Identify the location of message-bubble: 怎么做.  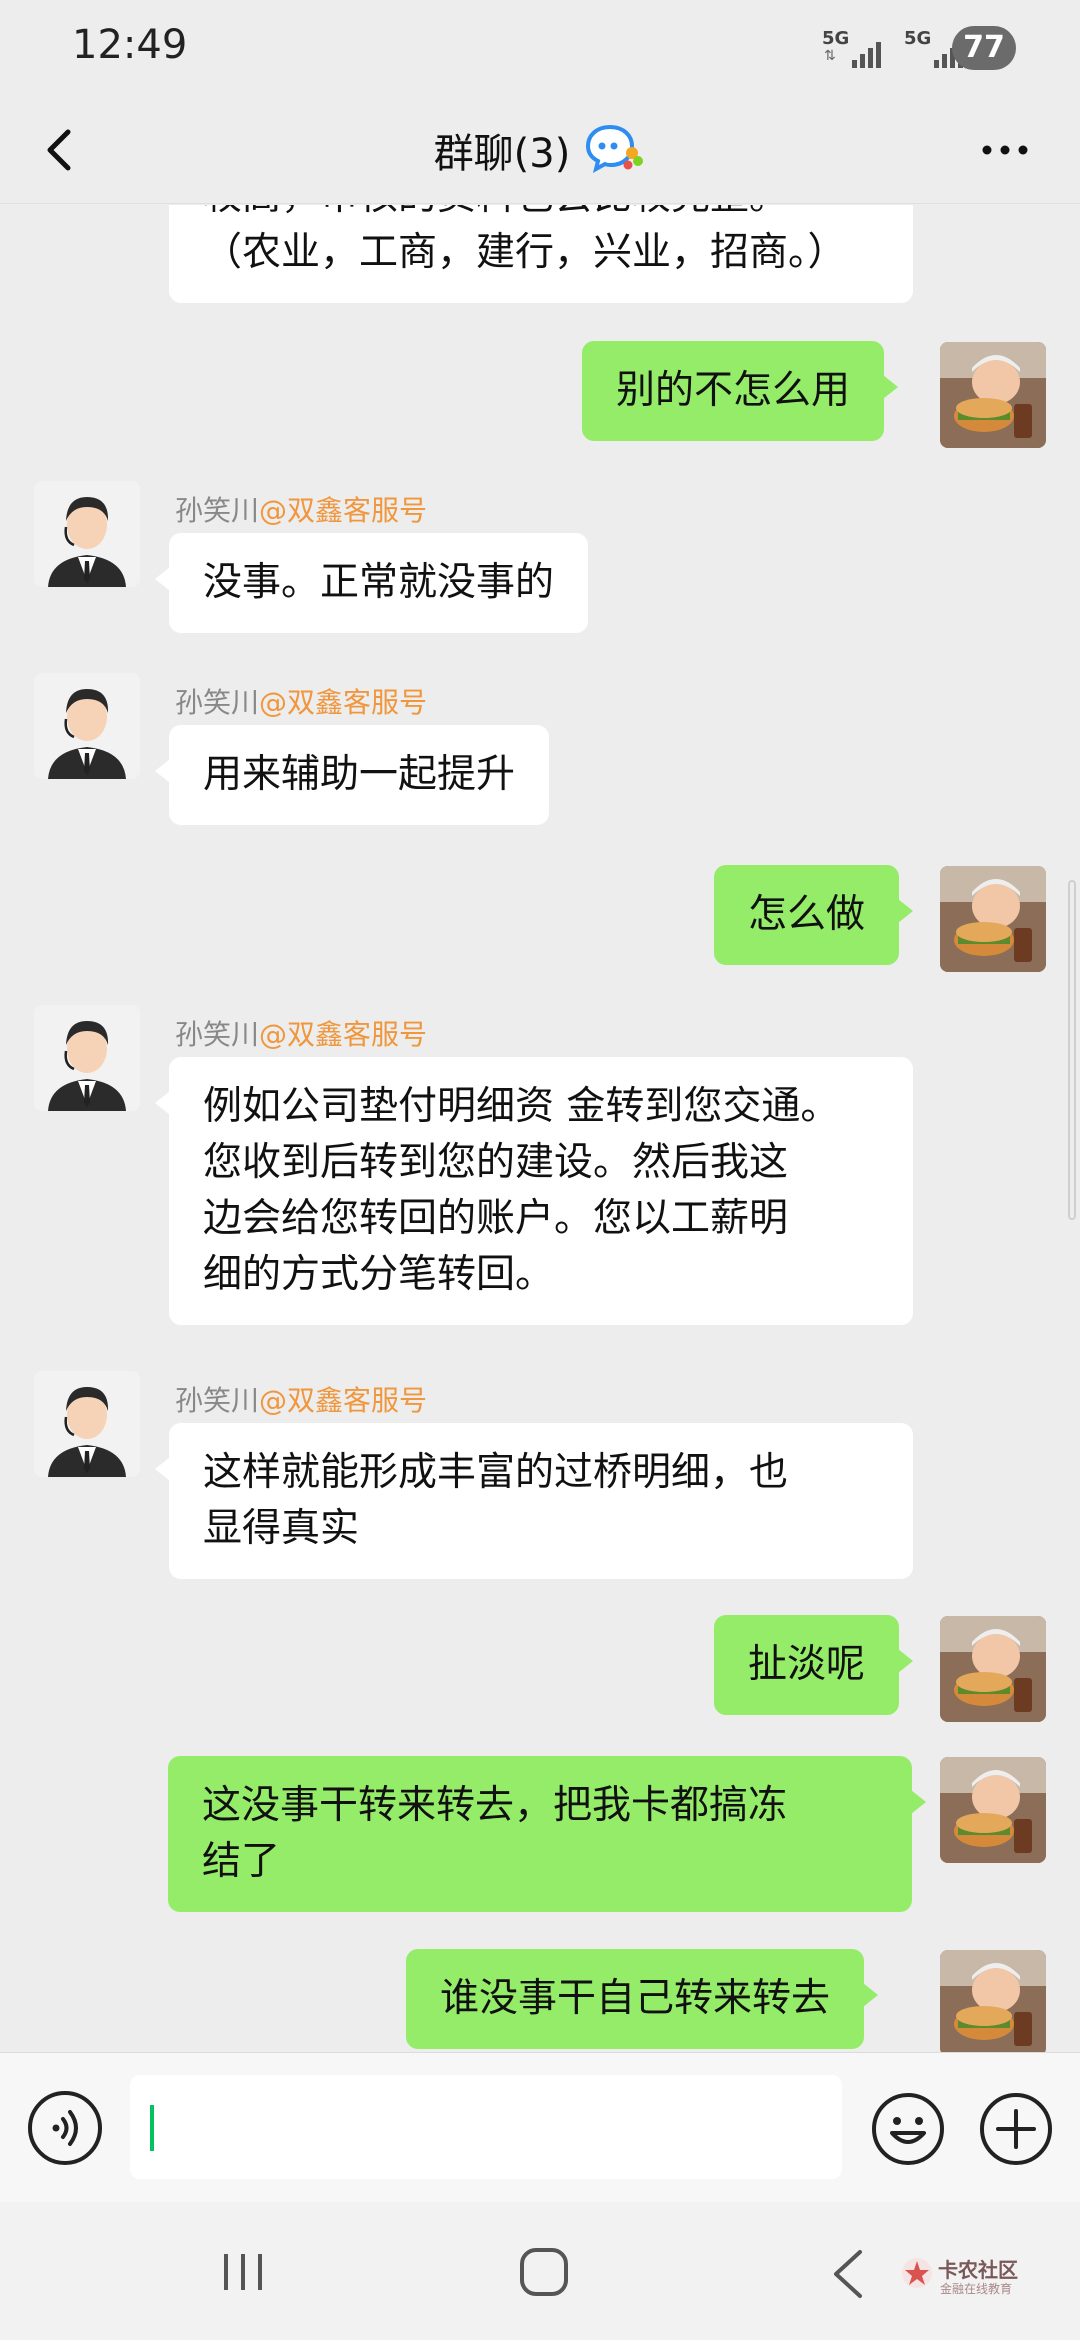
(814, 915).